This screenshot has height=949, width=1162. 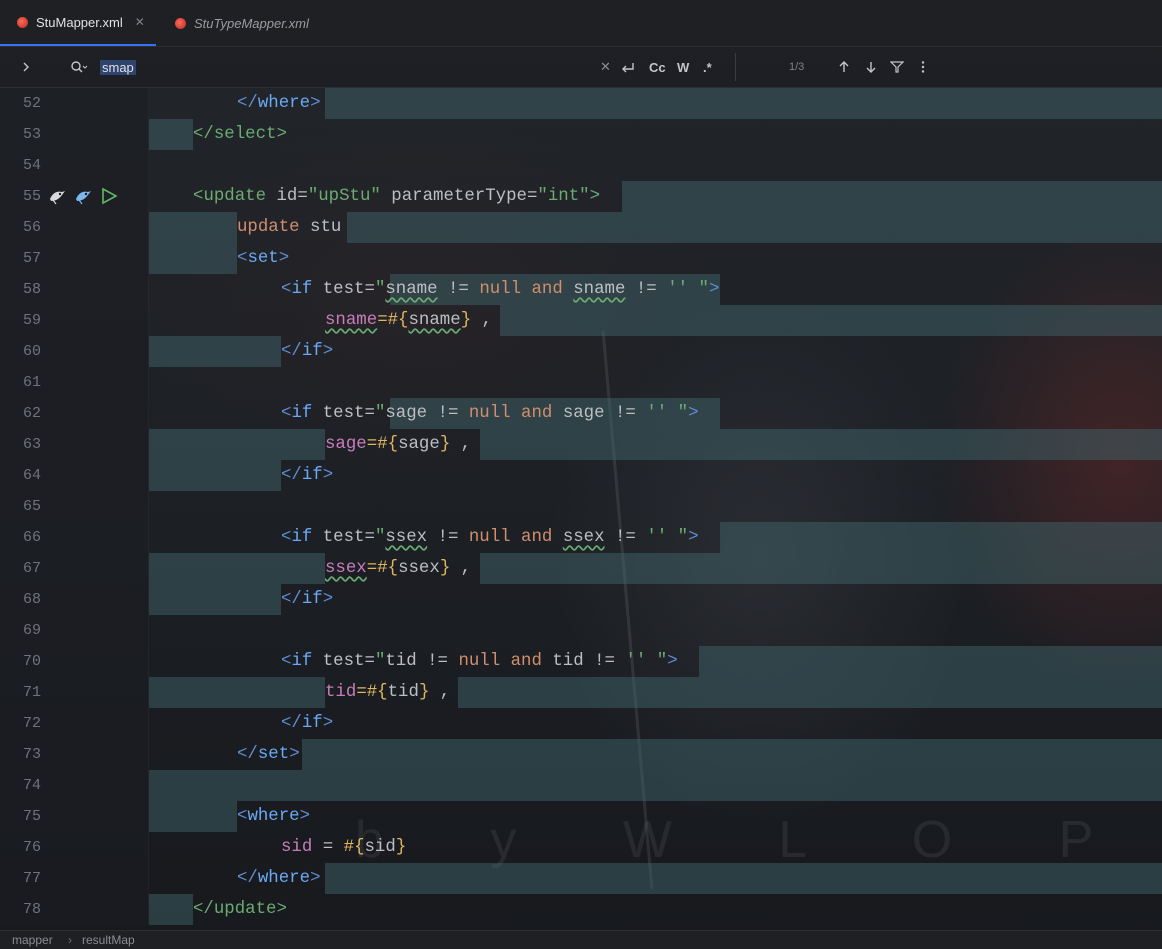 I want to click on code-line: 53 </select>, so click(x=581, y=134).